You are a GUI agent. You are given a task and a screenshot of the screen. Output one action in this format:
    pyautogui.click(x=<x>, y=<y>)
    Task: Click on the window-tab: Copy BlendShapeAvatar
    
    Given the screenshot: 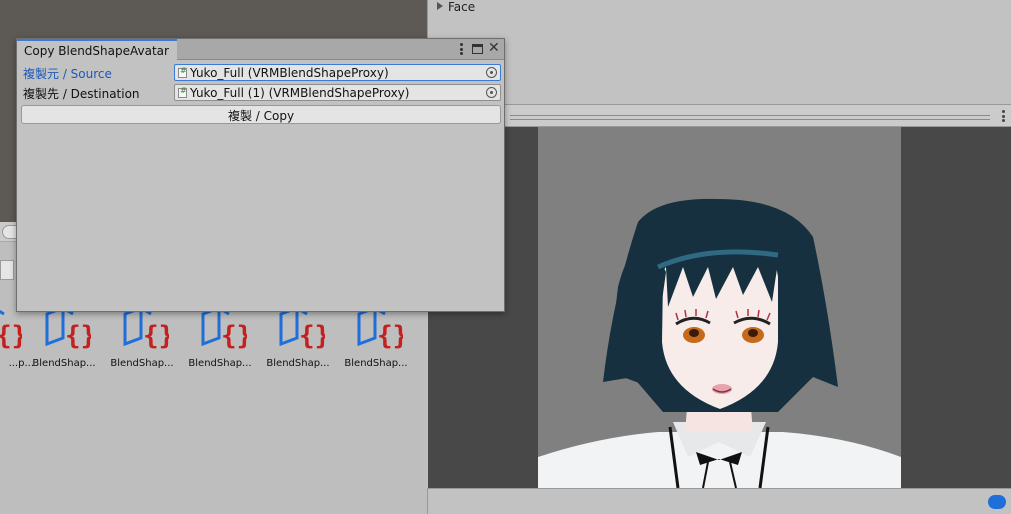 What is the action you would take?
    pyautogui.click(x=97, y=49)
    